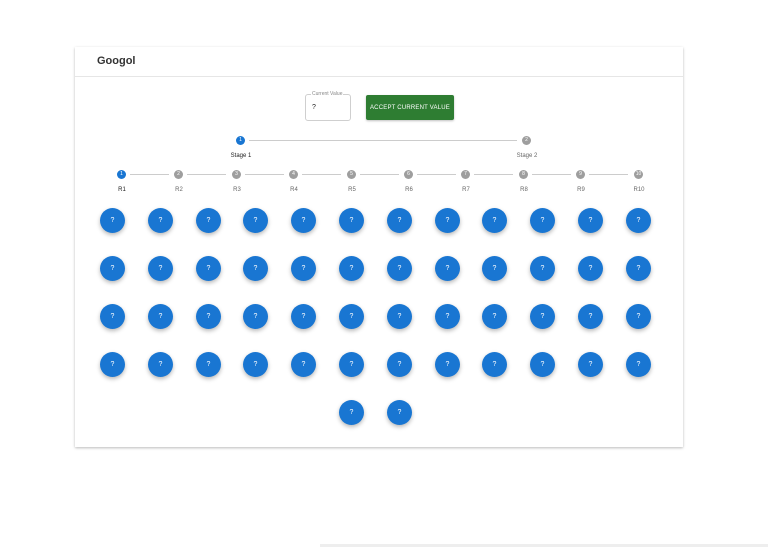 The height and width of the screenshot is (547, 768). I want to click on current-value-field: Current Value ?, so click(328, 105).